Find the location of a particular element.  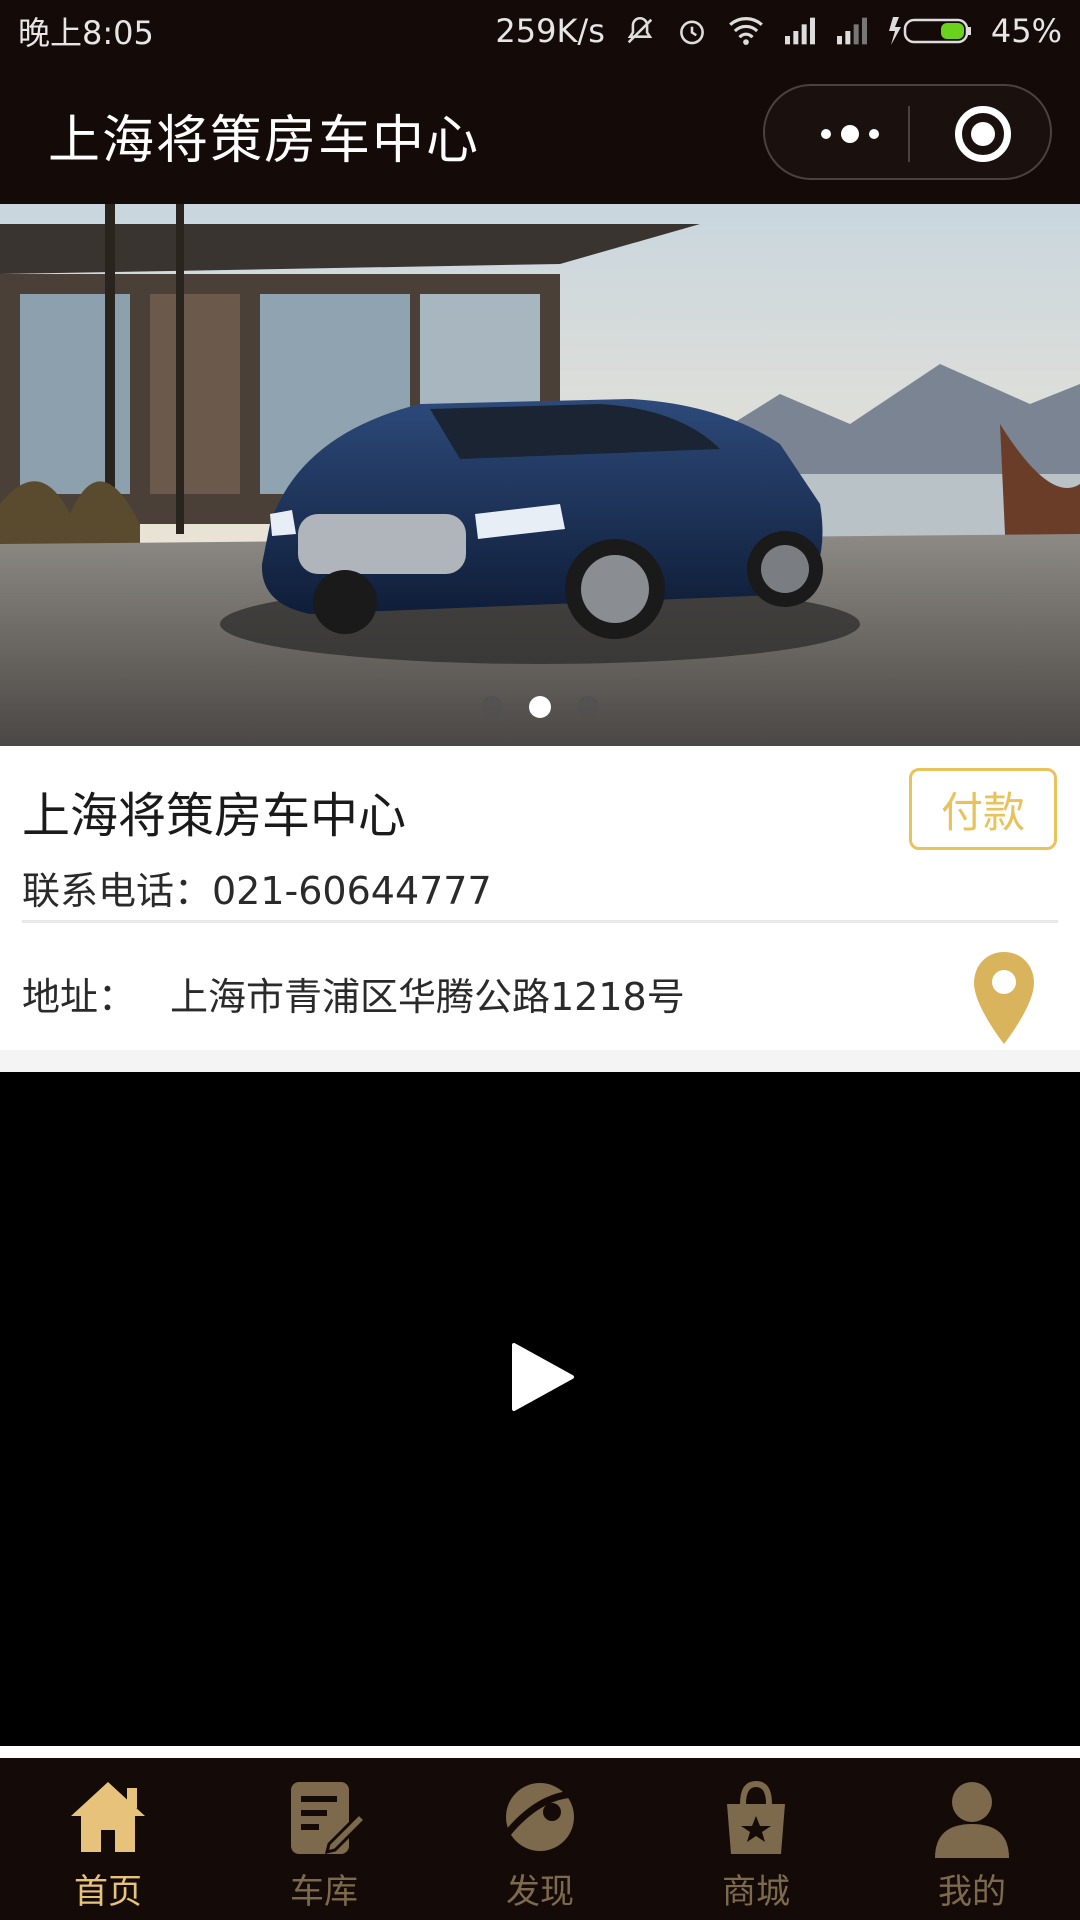

address-value: 上海市青浦区华腾公路1218号 is located at coordinates (427, 993).